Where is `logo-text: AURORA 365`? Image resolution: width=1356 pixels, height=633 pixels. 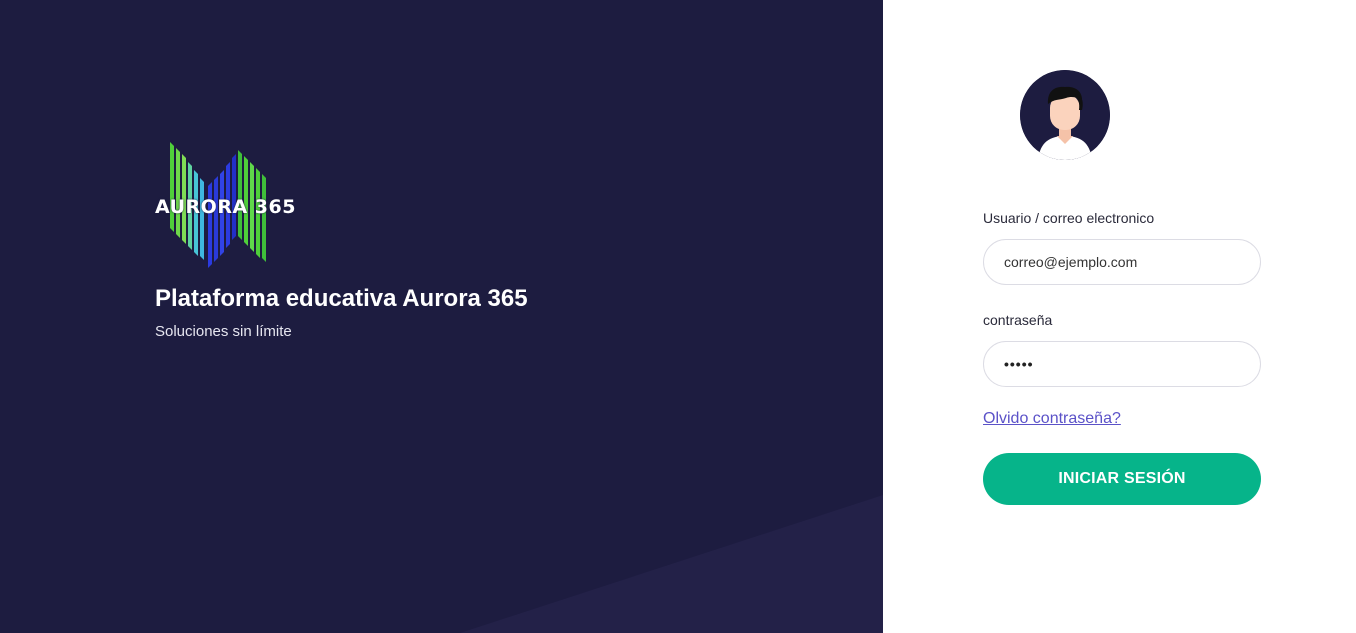 logo-text: AURORA 365 is located at coordinates (225, 207).